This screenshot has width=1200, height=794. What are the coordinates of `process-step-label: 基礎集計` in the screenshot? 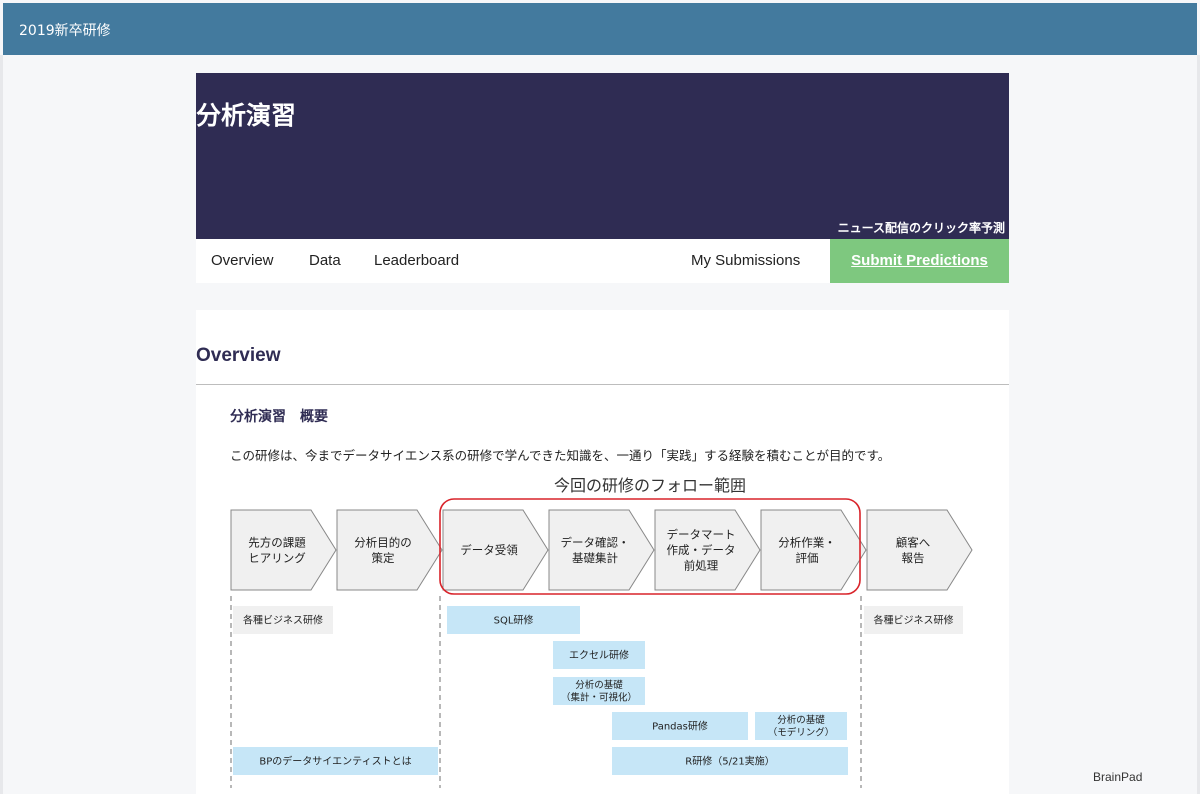 It's located at (595, 558).